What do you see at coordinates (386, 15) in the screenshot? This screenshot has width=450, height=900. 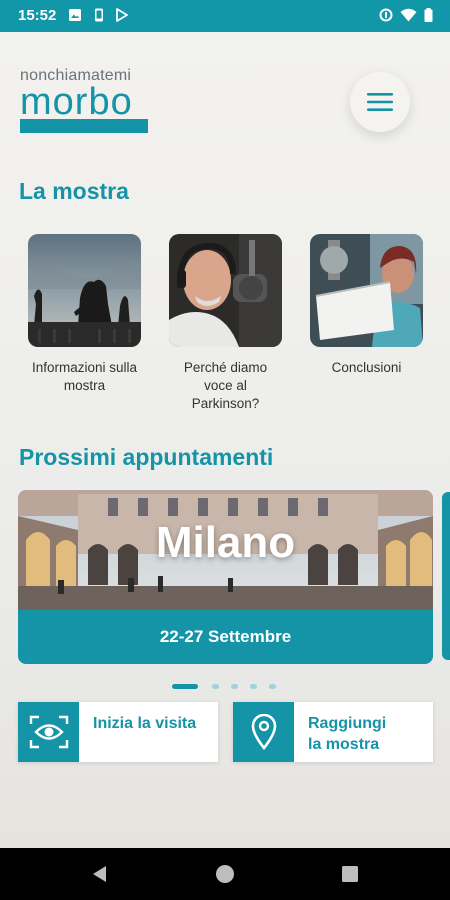 I see `data-saver-icon` at bounding box center [386, 15].